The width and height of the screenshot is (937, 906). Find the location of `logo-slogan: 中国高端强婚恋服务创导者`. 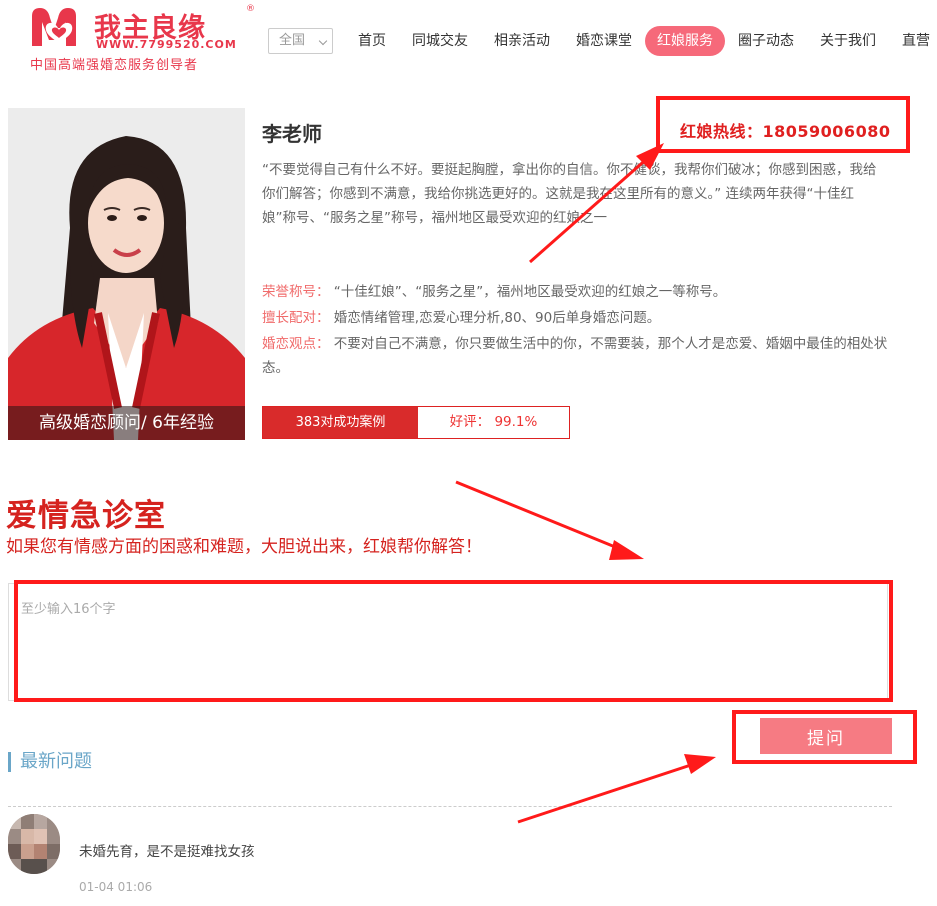

logo-slogan: 中国高端强婚恋服务创导者 is located at coordinates (114, 65).